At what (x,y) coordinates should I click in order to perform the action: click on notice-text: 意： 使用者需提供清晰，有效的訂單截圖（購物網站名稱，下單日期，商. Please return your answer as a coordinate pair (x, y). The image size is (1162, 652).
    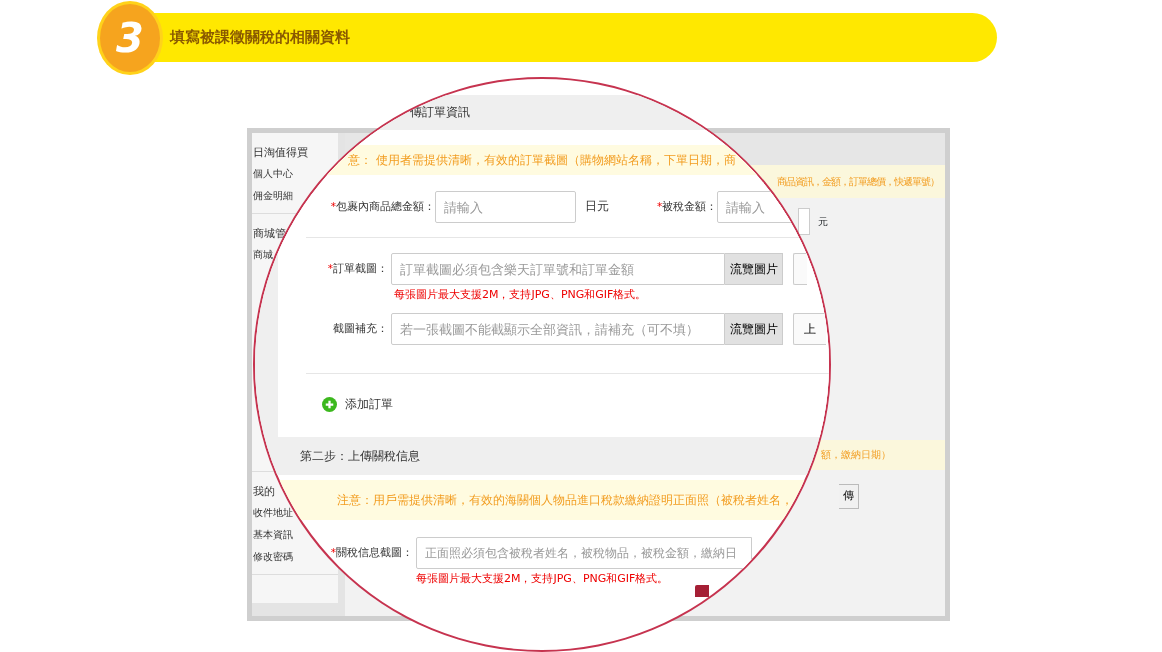
    Looking at the image, I should click on (542, 160).